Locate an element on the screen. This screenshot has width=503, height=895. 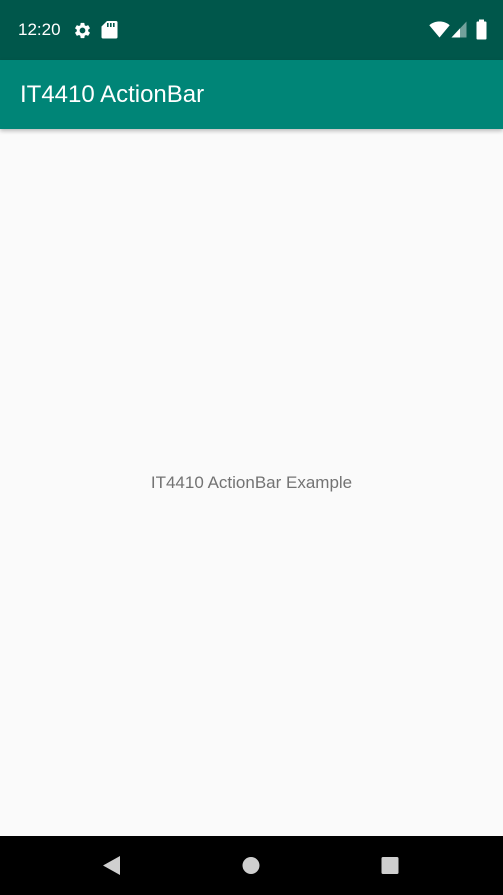
home-icon is located at coordinates (251, 865).